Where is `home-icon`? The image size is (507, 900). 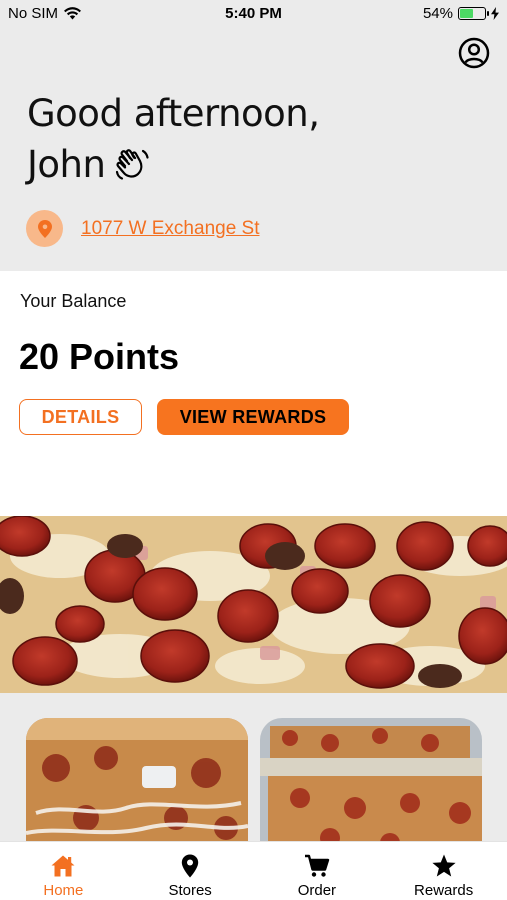 home-icon is located at coordinates (63, 866).